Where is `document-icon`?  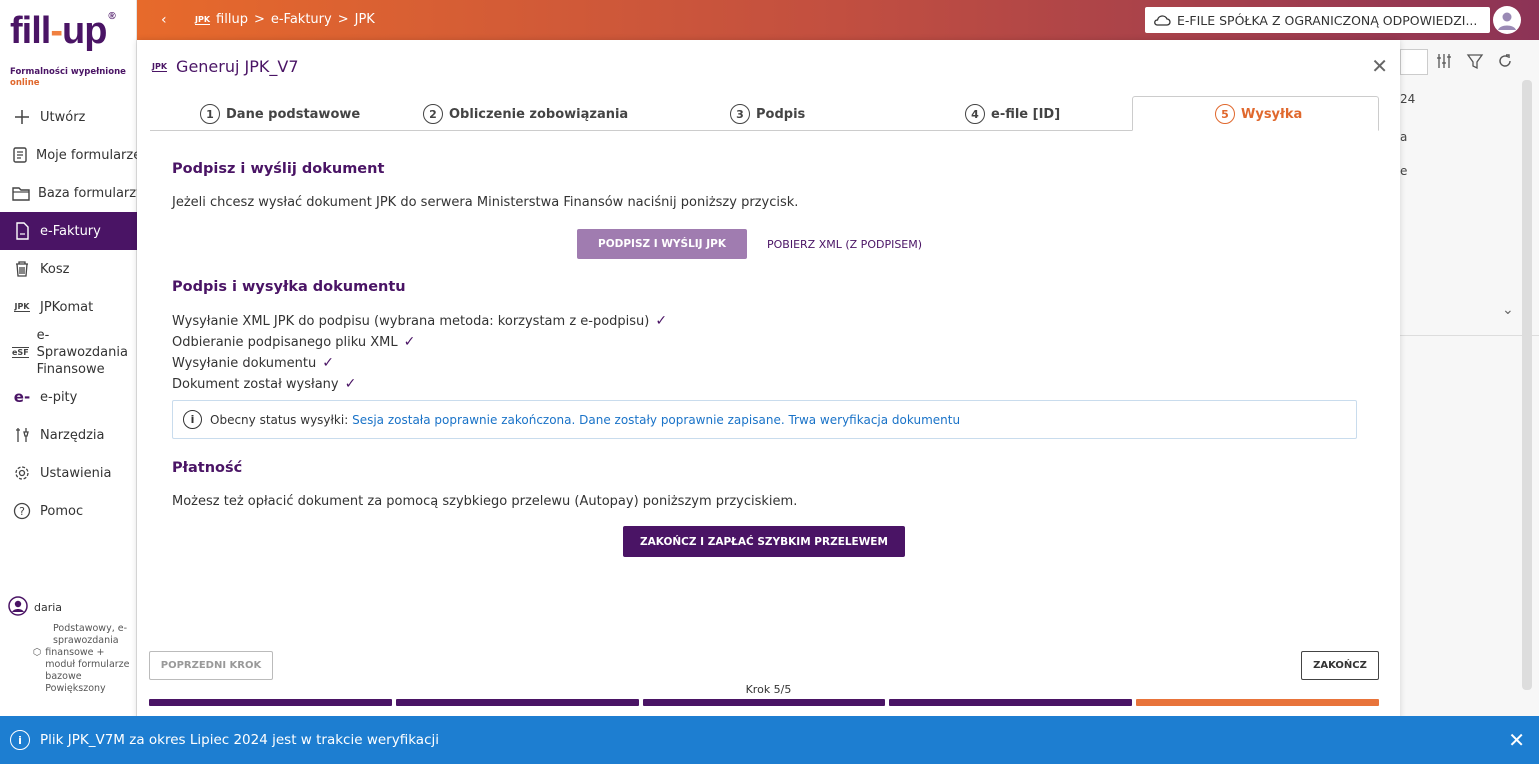
document-icon is located at coordinates (20, 155).